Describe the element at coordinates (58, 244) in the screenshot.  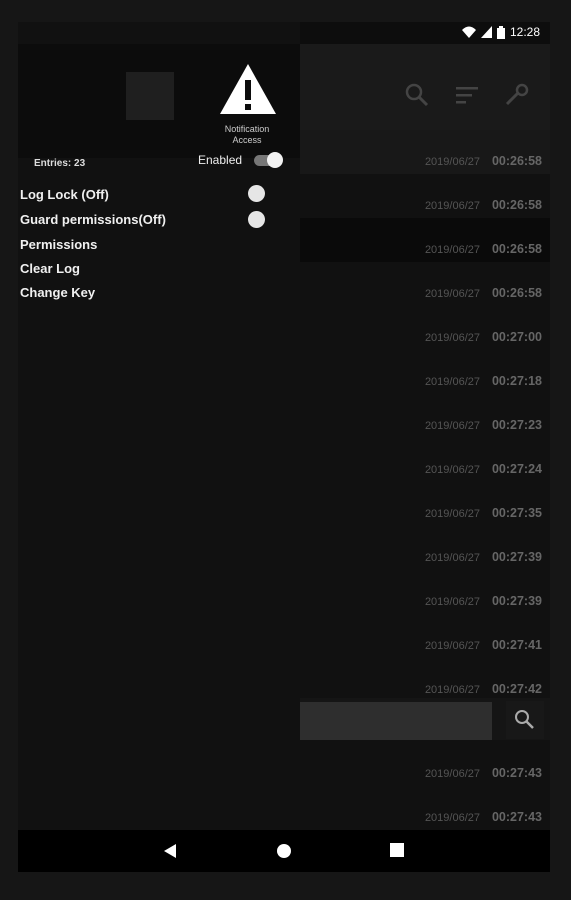
I see `menu-item-permissions: Permissions` at that location.